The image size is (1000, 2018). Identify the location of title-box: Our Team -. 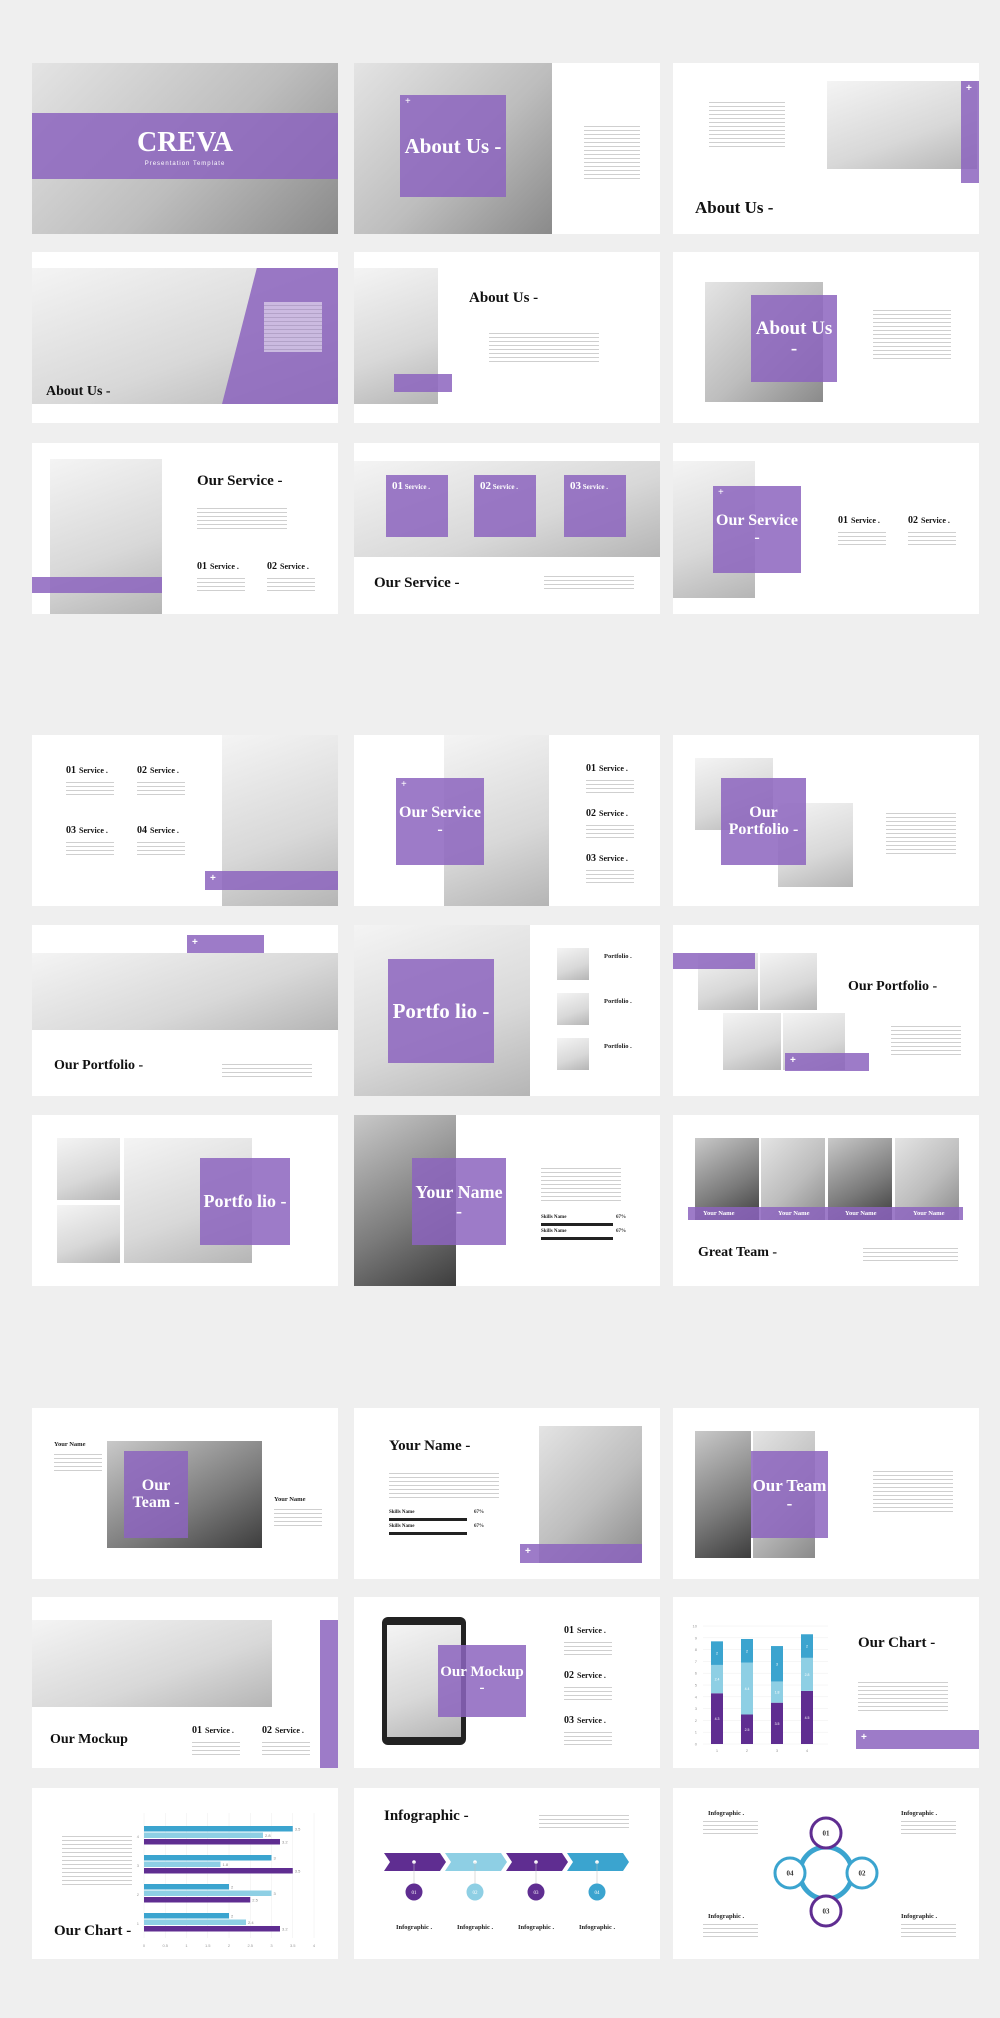
(789, 1494).